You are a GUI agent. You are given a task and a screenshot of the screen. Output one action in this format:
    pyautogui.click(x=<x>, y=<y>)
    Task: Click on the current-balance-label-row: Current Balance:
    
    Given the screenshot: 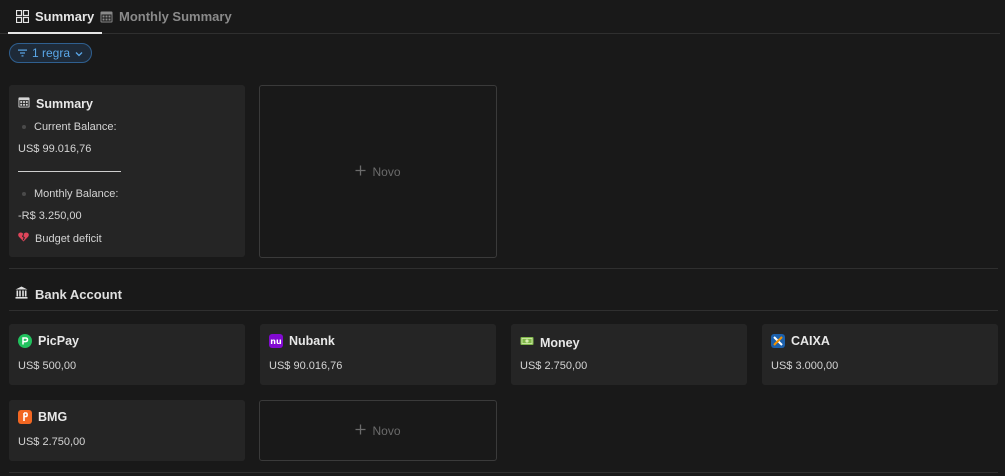 What is the action you would take?
    pyautogui.click(x=67, y=127)
    